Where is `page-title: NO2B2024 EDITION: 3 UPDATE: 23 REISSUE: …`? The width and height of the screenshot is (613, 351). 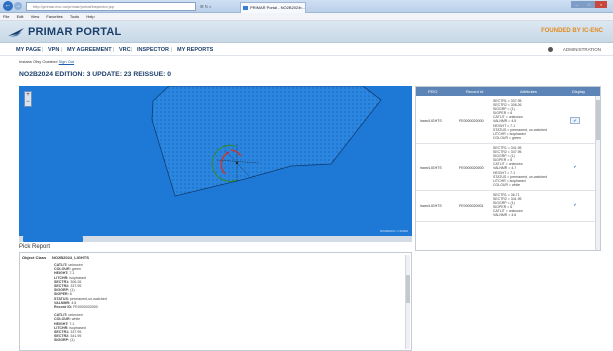 page-title: NO2B2024 EDITION: 3 UPDATE: 23 REISSUE: … is located at coordinates (95, 74).